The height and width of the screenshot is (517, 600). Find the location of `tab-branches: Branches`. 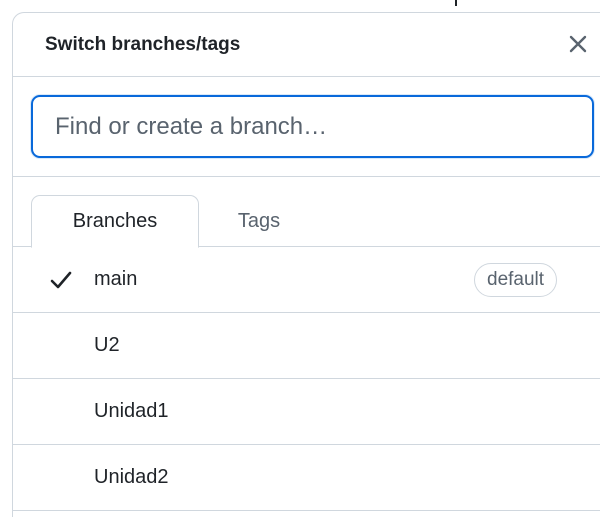

tab-branches: Branches is located at coordinates (115, 221).